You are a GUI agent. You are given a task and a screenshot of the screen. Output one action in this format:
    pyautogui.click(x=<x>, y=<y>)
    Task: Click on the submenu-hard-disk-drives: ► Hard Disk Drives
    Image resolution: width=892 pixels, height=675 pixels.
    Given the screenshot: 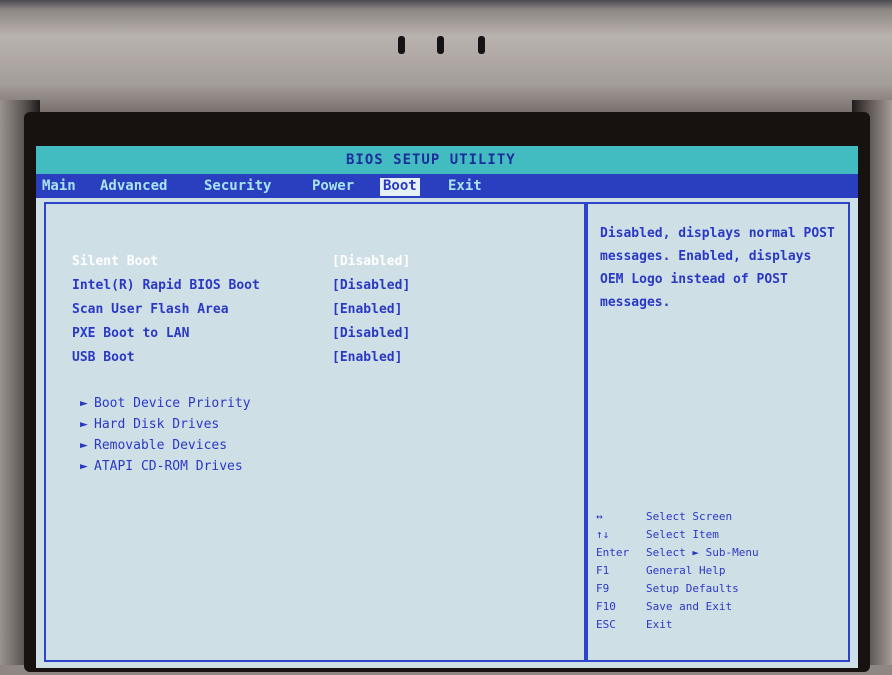 What is the action you would take?
    pyautogui.click(x=149, y=424)
    